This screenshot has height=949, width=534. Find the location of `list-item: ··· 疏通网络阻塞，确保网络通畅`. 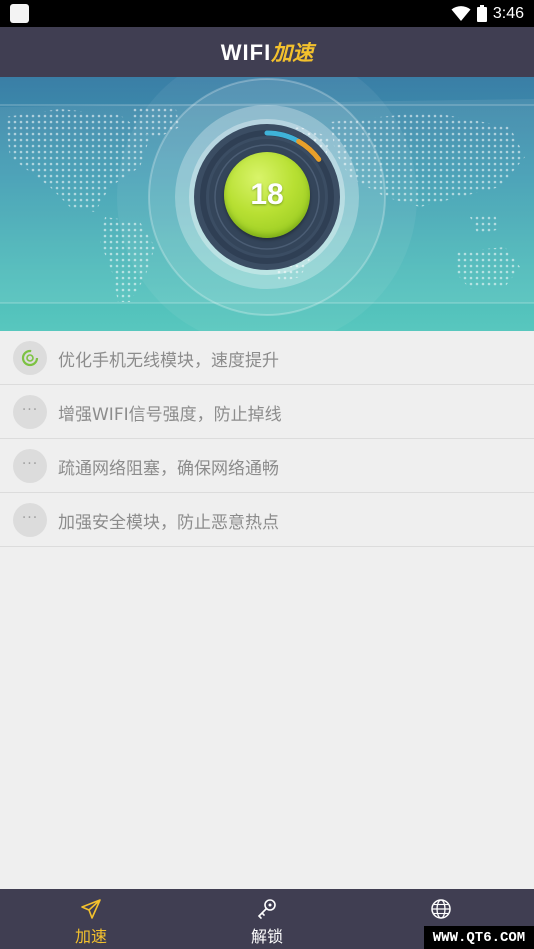

list-item: ··· 疏通网络阻塞，确保网络通畅 is located at coordinates (267, 466).